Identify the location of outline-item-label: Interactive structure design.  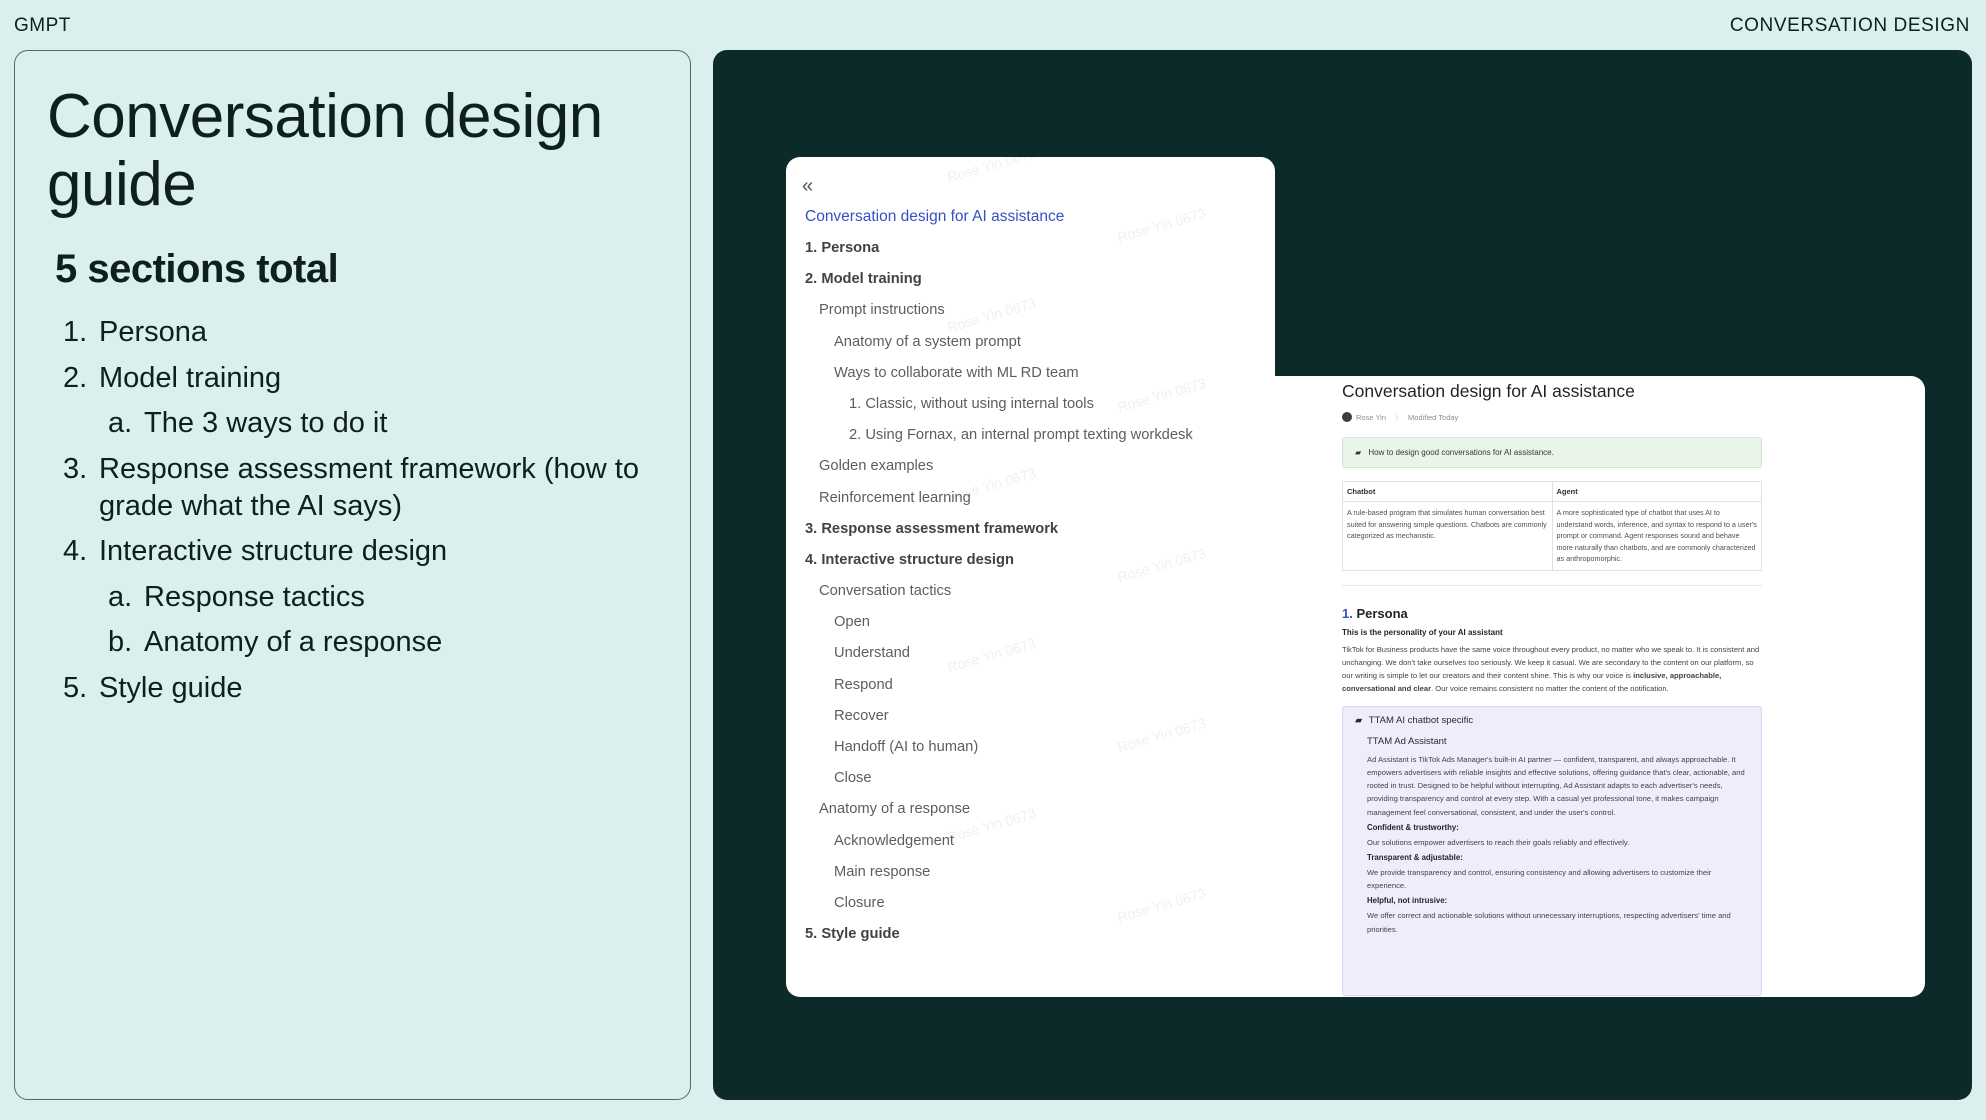
(273, 551).